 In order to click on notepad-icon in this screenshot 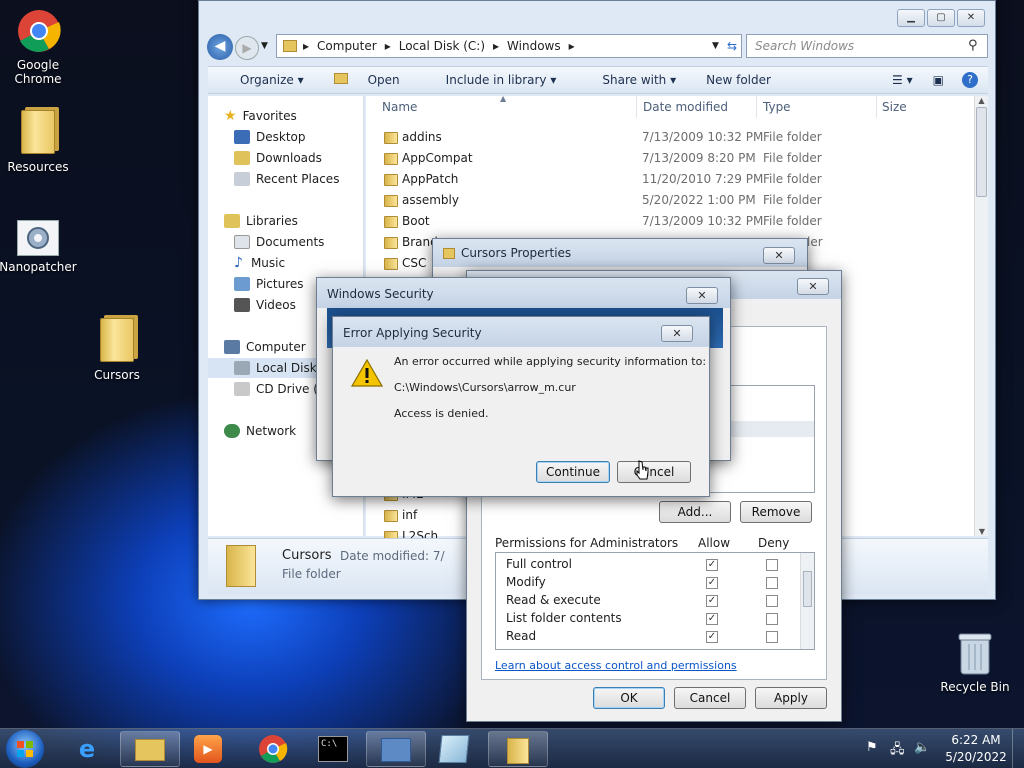, I will do `click(454, 749)`.